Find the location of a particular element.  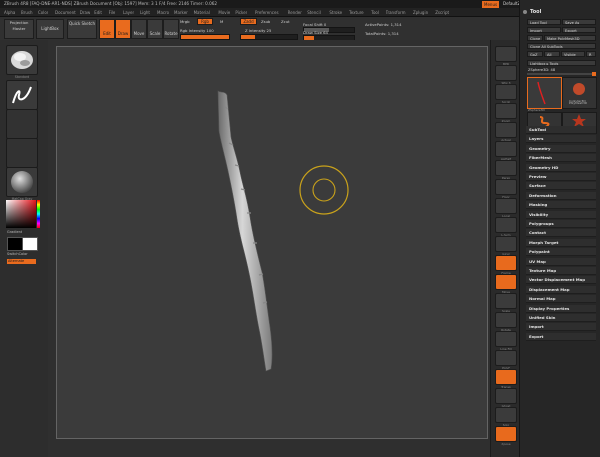

move-button: Move is located at coordinates (139, 29).